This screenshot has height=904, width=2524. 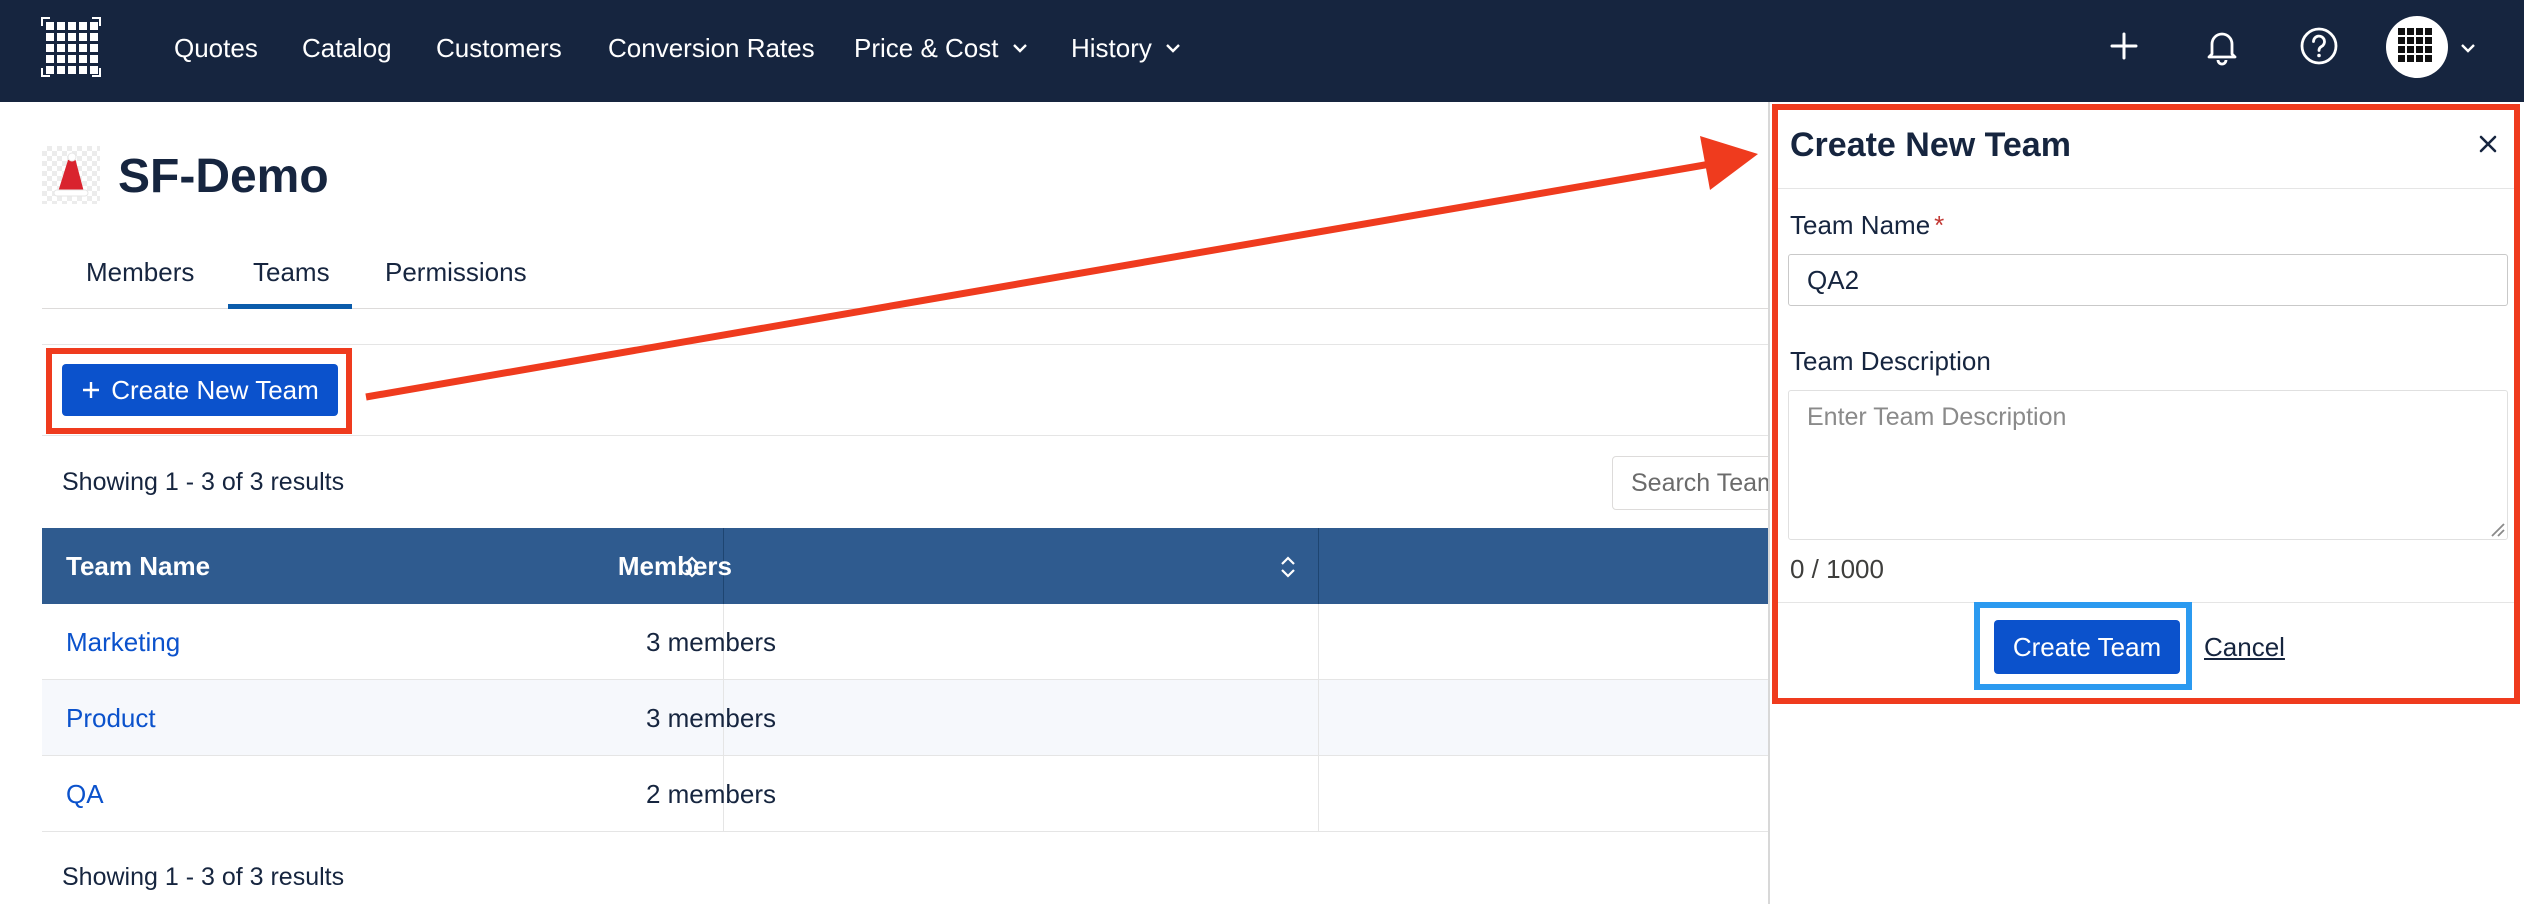 I want to click on tab-teams: Teams, so click(x=291, y=281).